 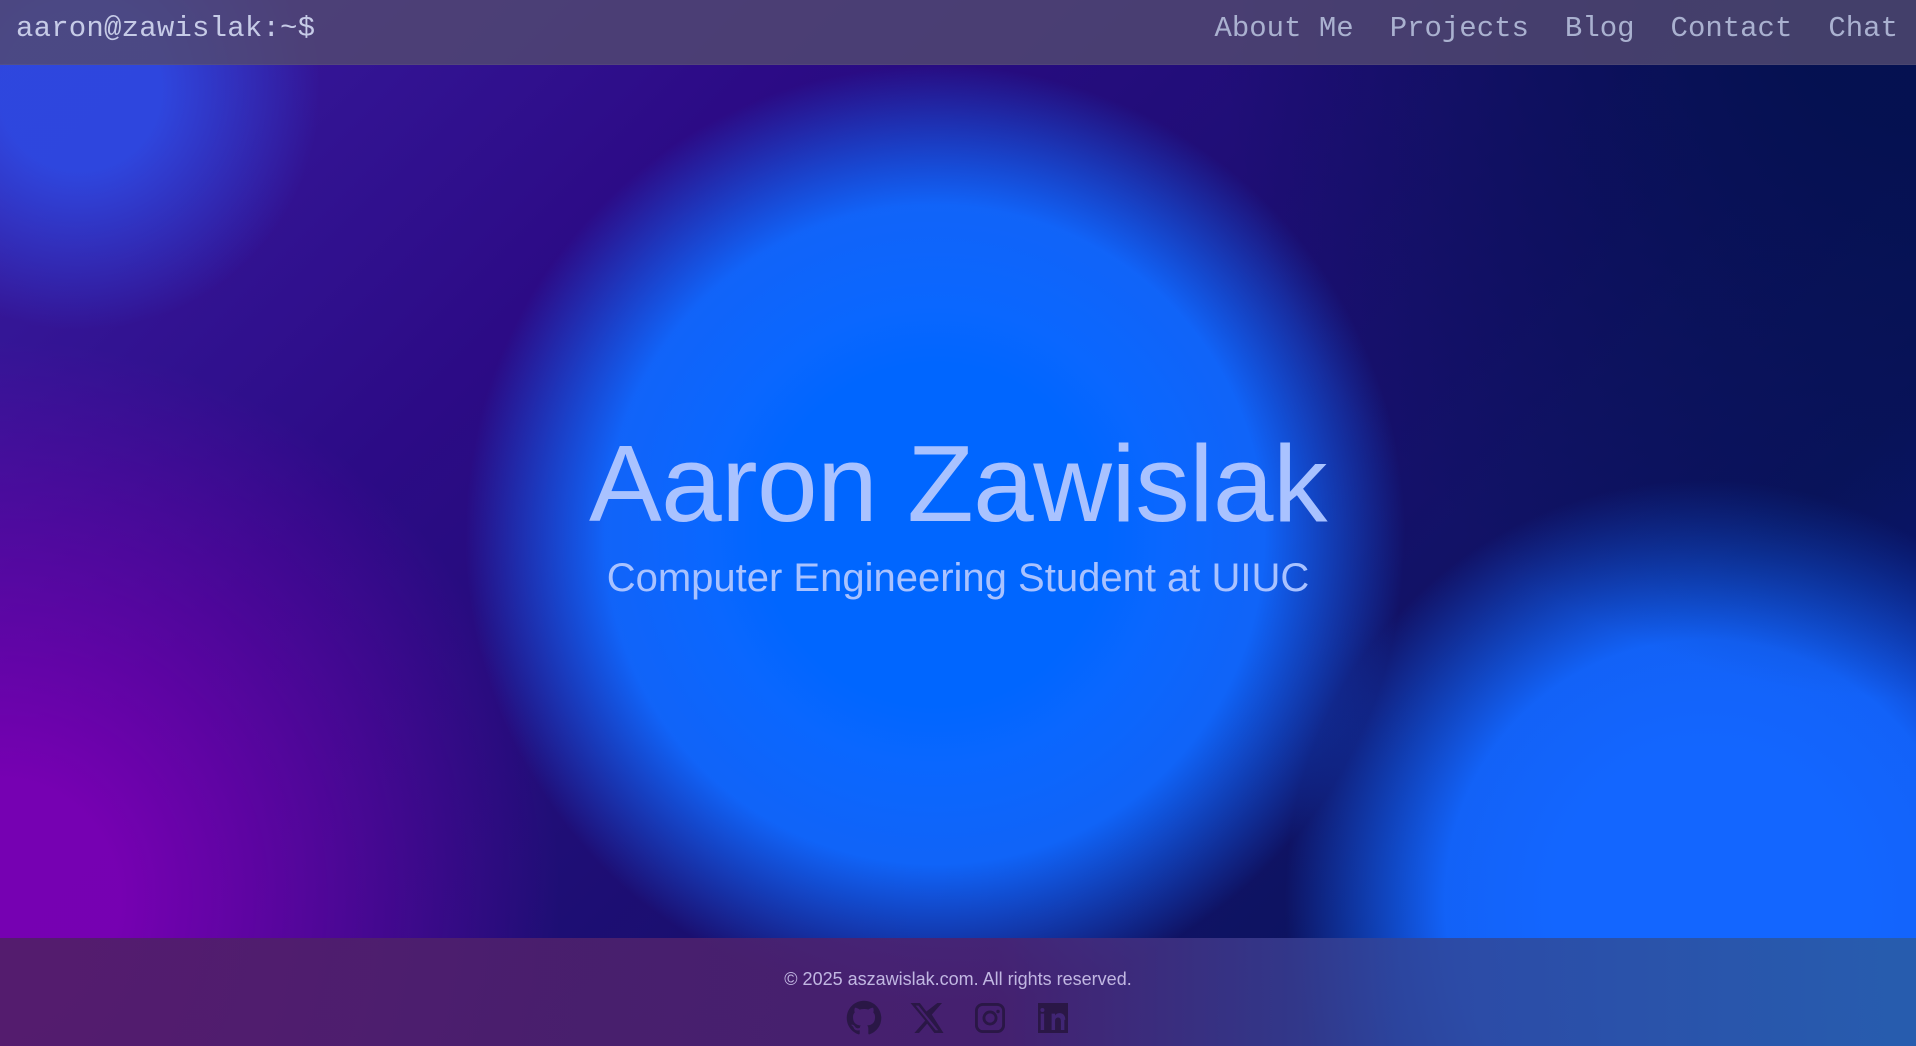 I want to click on hero-title: Aaron Zawislak, so click(x=958, y=484).